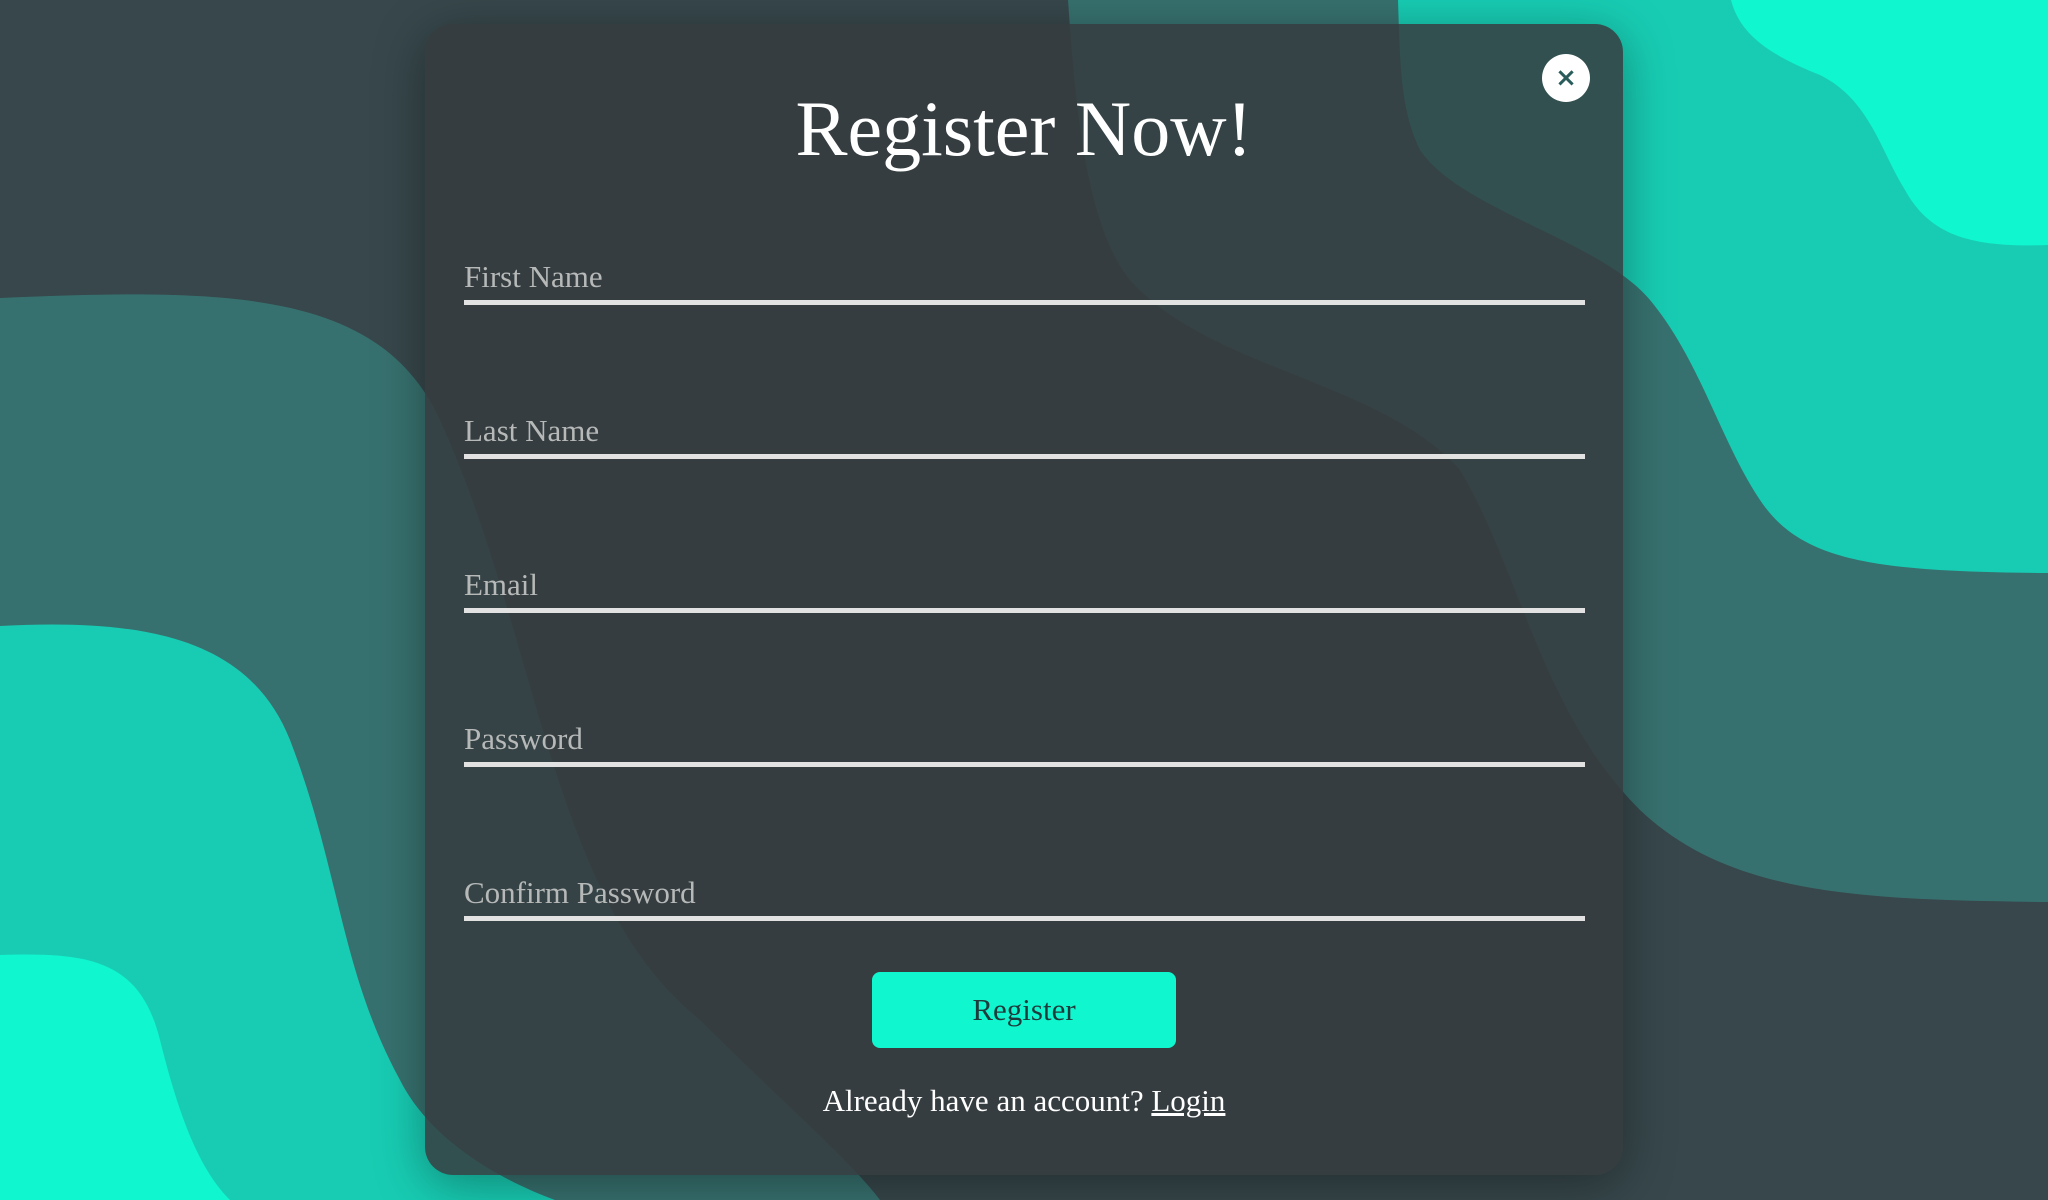 The width and height of the screenshot is (2048, 1200). Describe the element at coordinates (1024, 128) in the screenshot. I see `modal-title: Register Now!` at that location.